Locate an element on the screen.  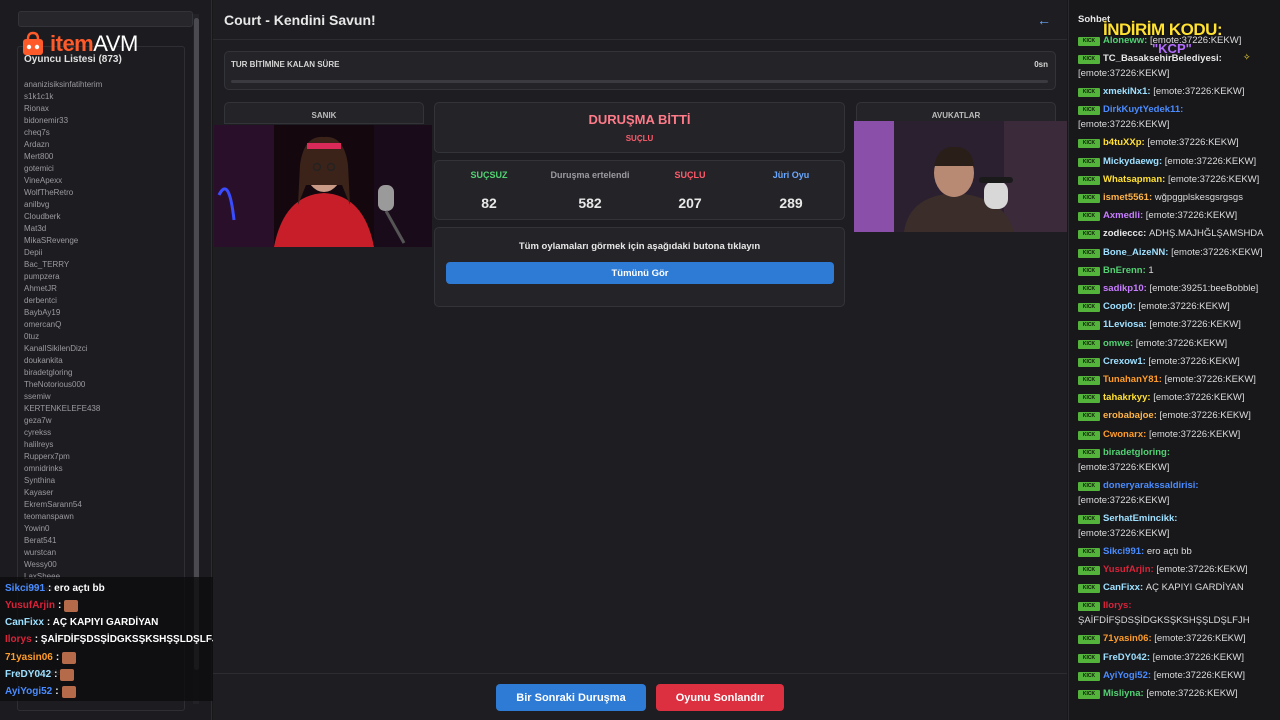
chat-username: Cwonarx is located at coordinates (1123, 434).